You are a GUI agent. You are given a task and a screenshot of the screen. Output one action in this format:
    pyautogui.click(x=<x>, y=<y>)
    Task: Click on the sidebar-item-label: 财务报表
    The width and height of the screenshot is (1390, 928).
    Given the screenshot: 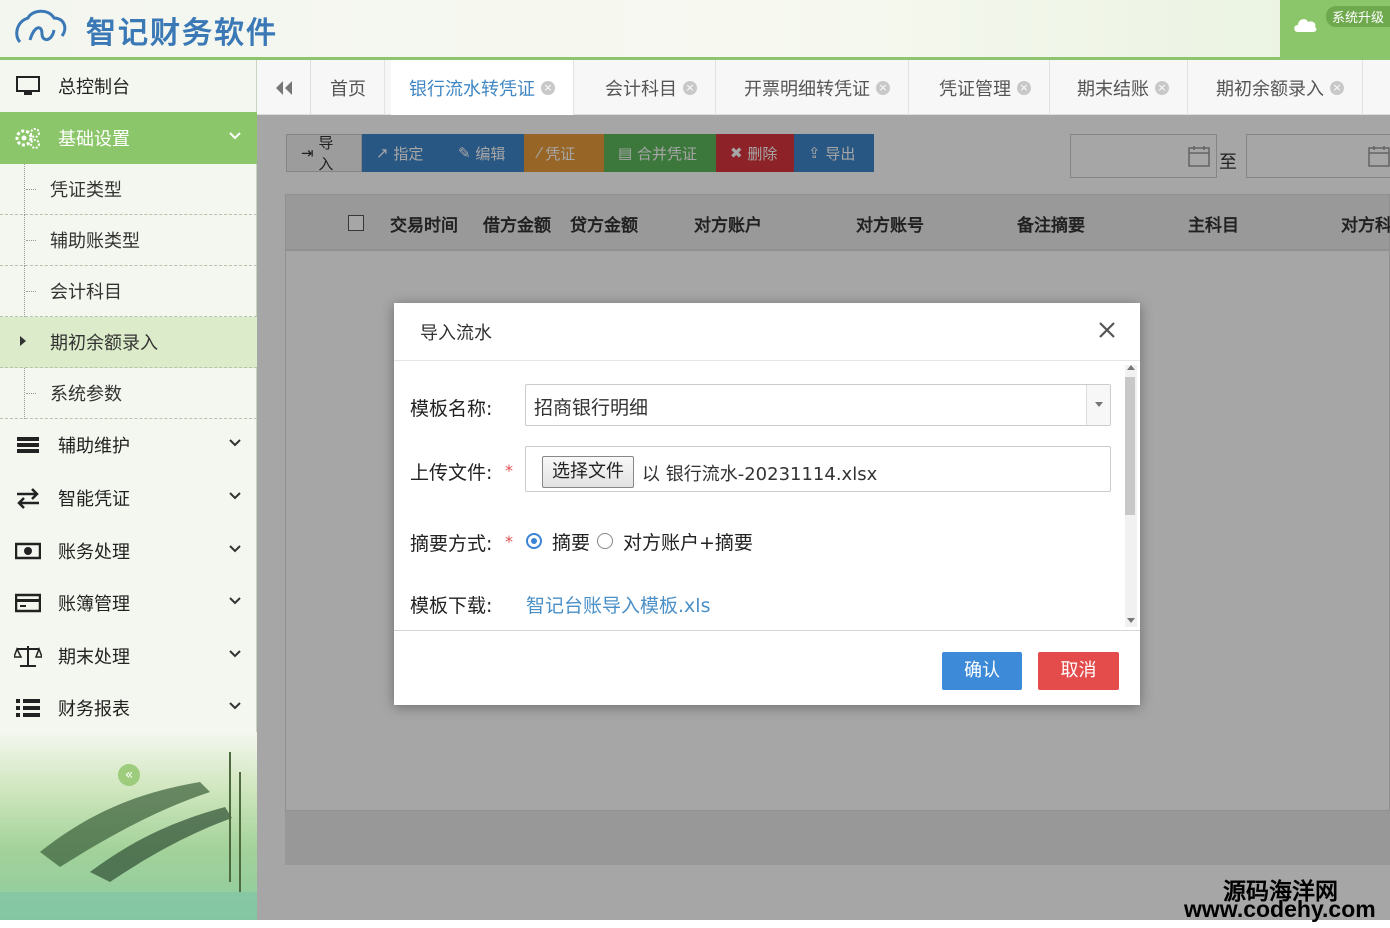 What is the action you would take?
    pyautogui.click(x=94, y=709)
    